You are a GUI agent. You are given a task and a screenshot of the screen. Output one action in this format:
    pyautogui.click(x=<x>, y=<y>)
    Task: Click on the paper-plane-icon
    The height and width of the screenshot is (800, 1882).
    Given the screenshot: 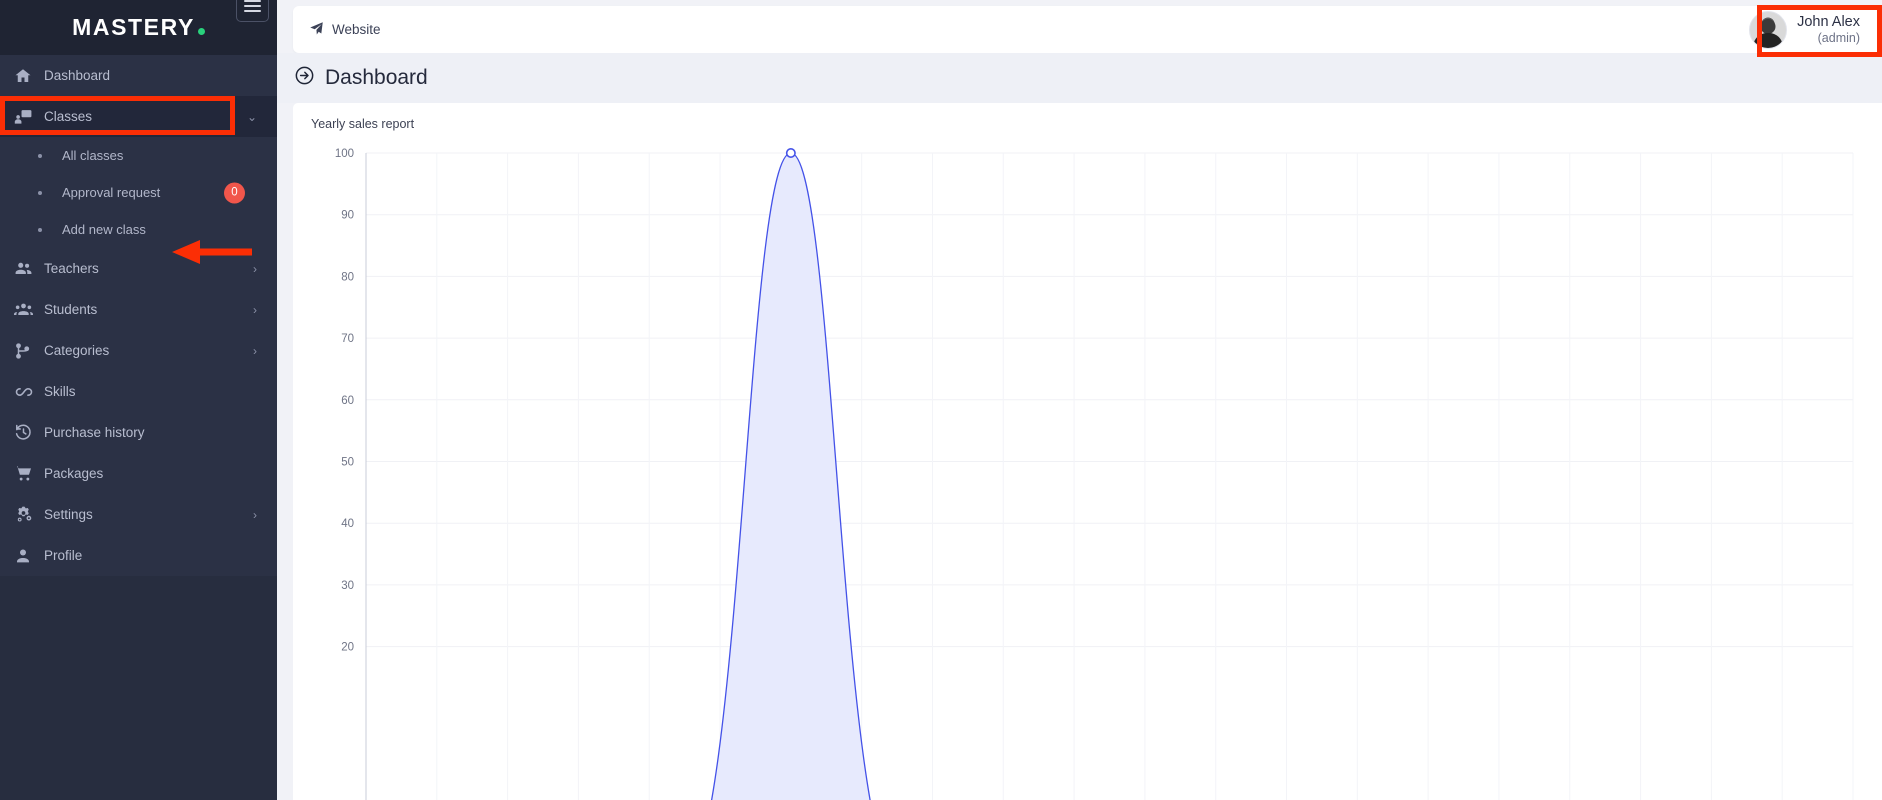 What is the action you would take?
    pyautogui.click(x=316, y=30)
    